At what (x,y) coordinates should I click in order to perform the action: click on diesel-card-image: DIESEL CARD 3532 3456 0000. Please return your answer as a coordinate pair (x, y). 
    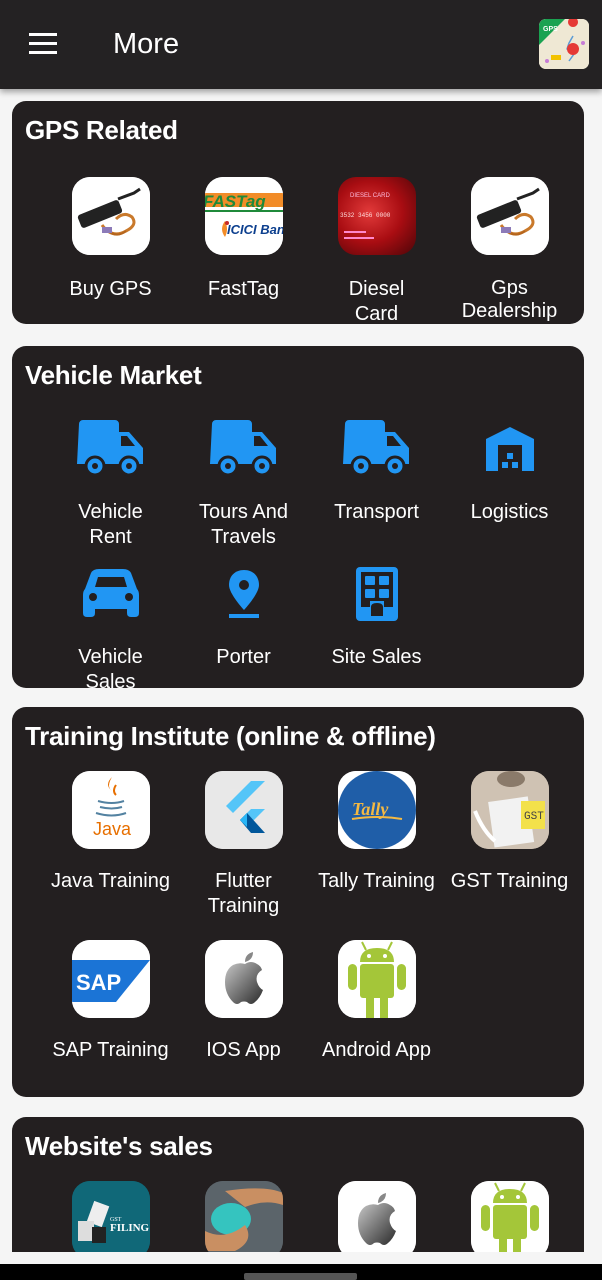
    Looking at the image, I should click on (376, 216).